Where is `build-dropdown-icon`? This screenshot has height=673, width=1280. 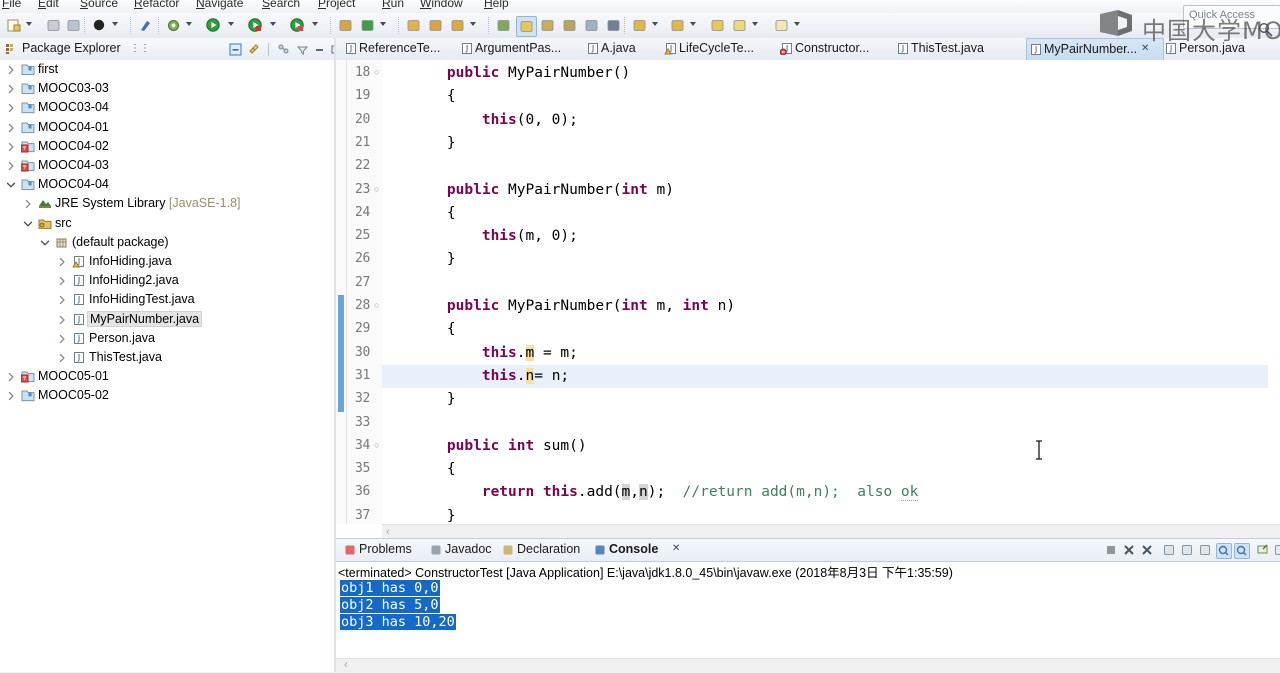 build-dropdown-icon is located at coordinates (189, 24).